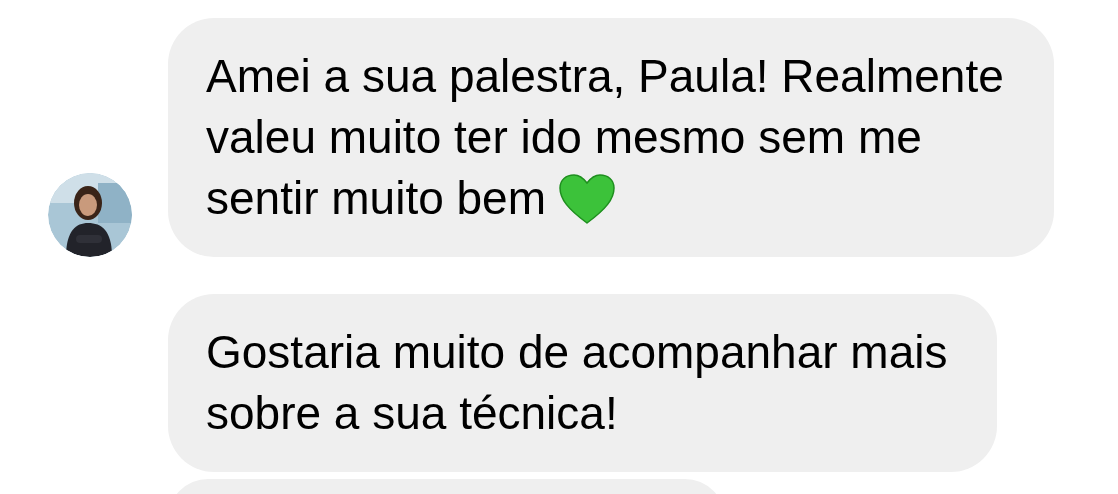  I want to click on message-text: Amei a sua palestra, Paula! Realmente, so click(605, 76).